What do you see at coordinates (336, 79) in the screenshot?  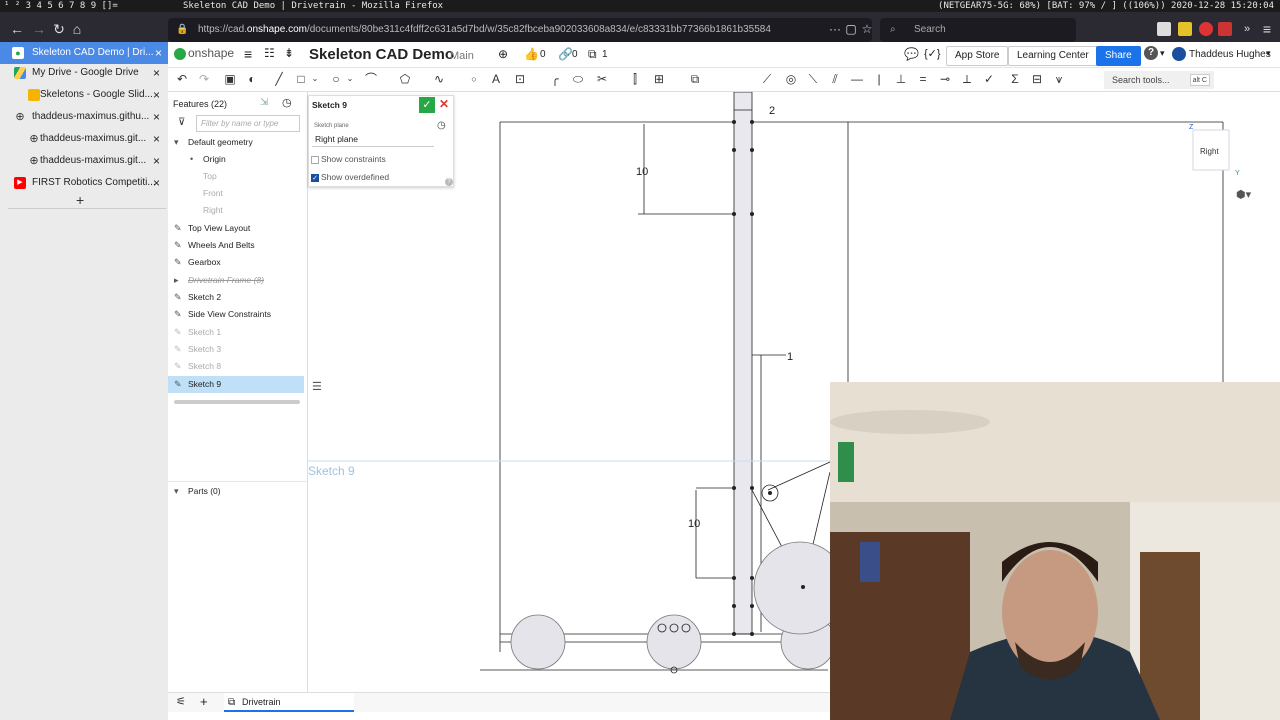 I see `circle-icon: ○` at bounding box center [336, 79].